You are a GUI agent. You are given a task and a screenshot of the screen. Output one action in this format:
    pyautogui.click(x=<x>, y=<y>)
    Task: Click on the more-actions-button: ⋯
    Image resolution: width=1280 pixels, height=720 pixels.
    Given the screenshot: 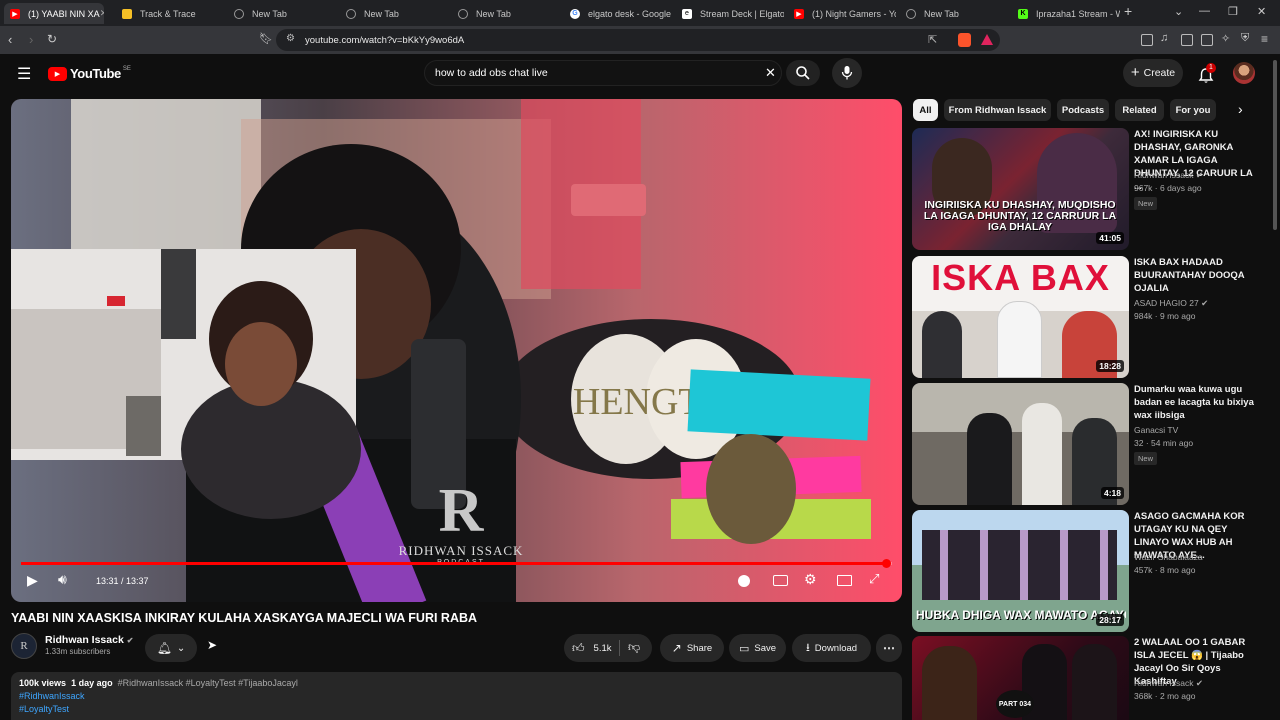 What is the action you would take?
    pyautogui.click(x=889, y=648)
    